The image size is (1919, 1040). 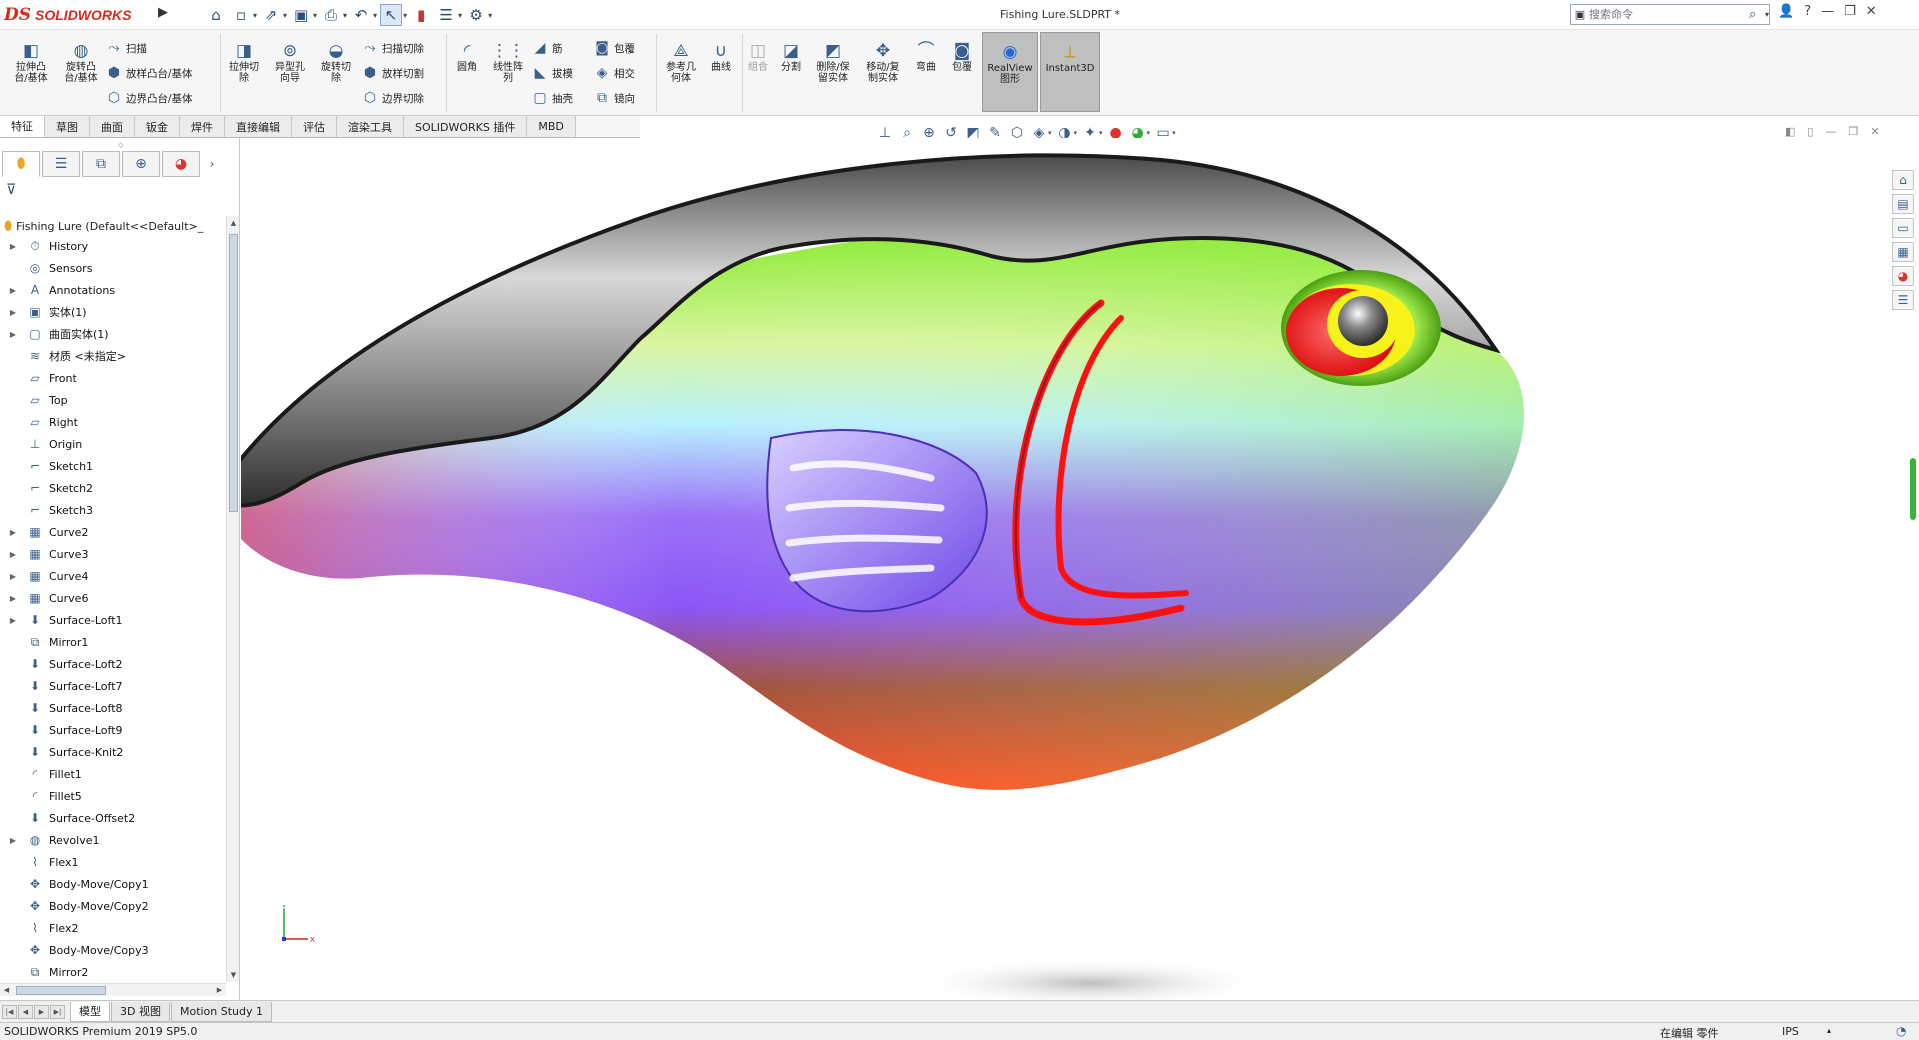 What do you see at coordinates (113, 466) in the screenshot?
I see `tree-node: ⌐ Sketch1` at bounding box center [113, 466].